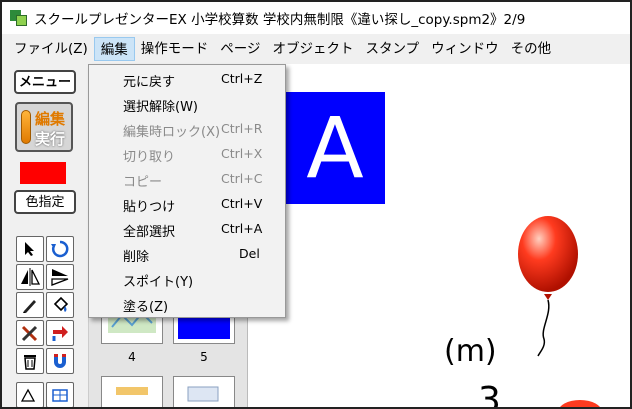  I want to click on mode-indicator-icon, so click(26, 127).